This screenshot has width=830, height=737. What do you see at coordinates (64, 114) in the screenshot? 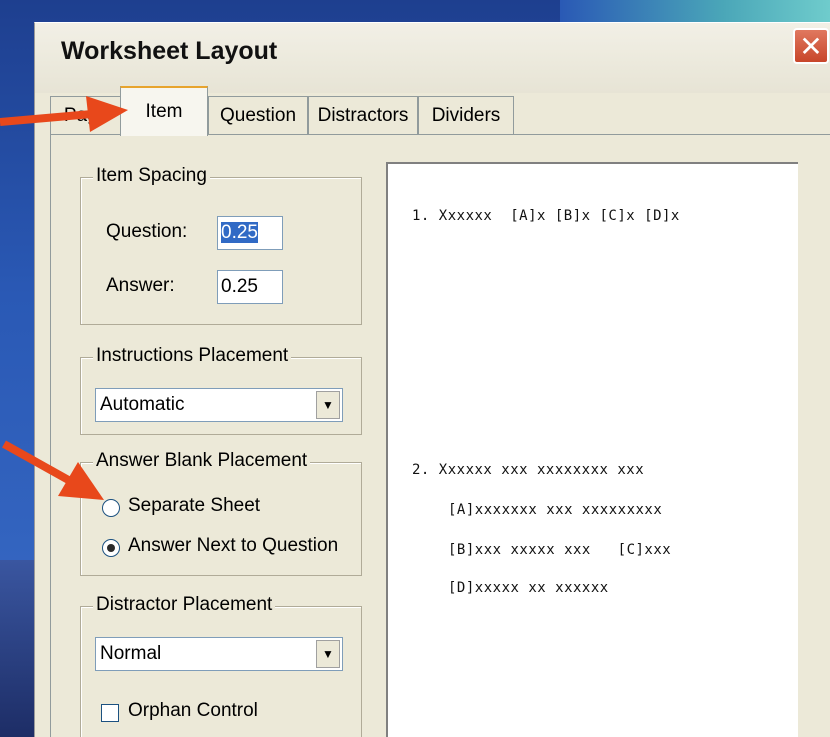
I see `arrow-to-item-tab-icon` at bounding box center [64, 114].